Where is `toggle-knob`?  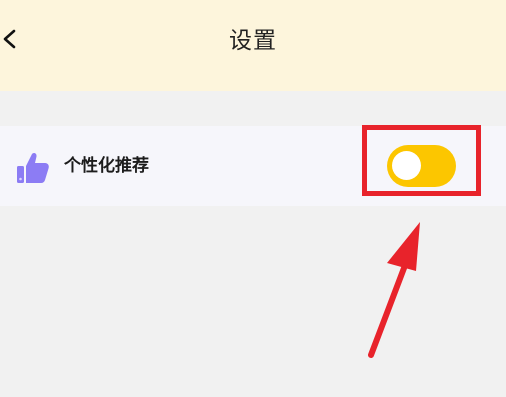
toggle-knob is located at coordinates (406, 165).